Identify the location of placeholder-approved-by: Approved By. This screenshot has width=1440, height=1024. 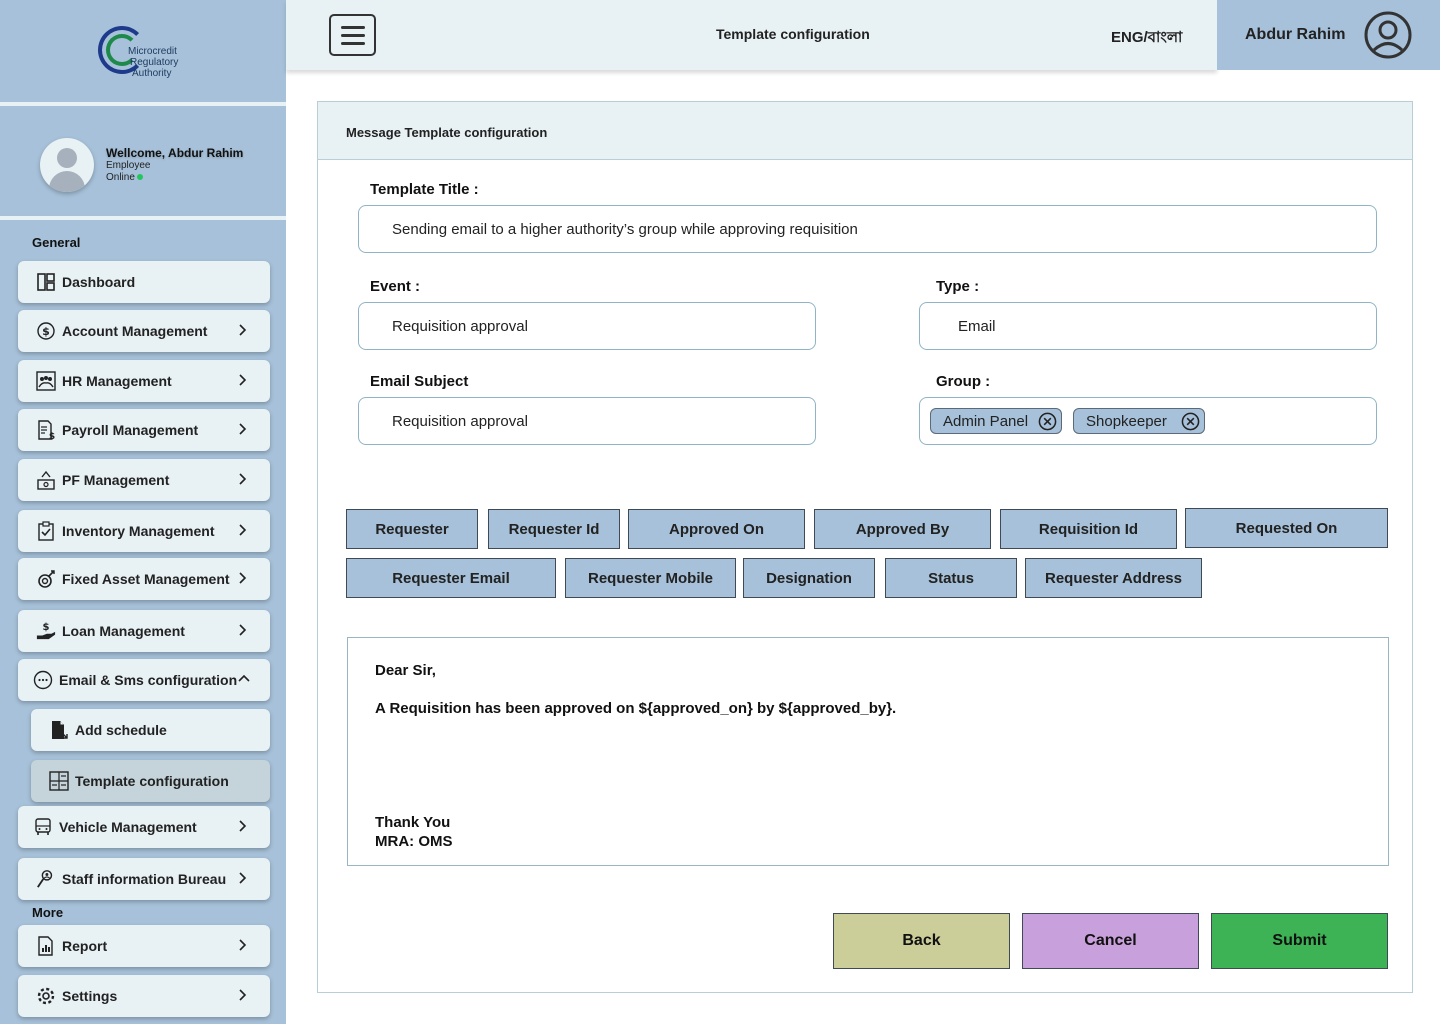
(902, 529).